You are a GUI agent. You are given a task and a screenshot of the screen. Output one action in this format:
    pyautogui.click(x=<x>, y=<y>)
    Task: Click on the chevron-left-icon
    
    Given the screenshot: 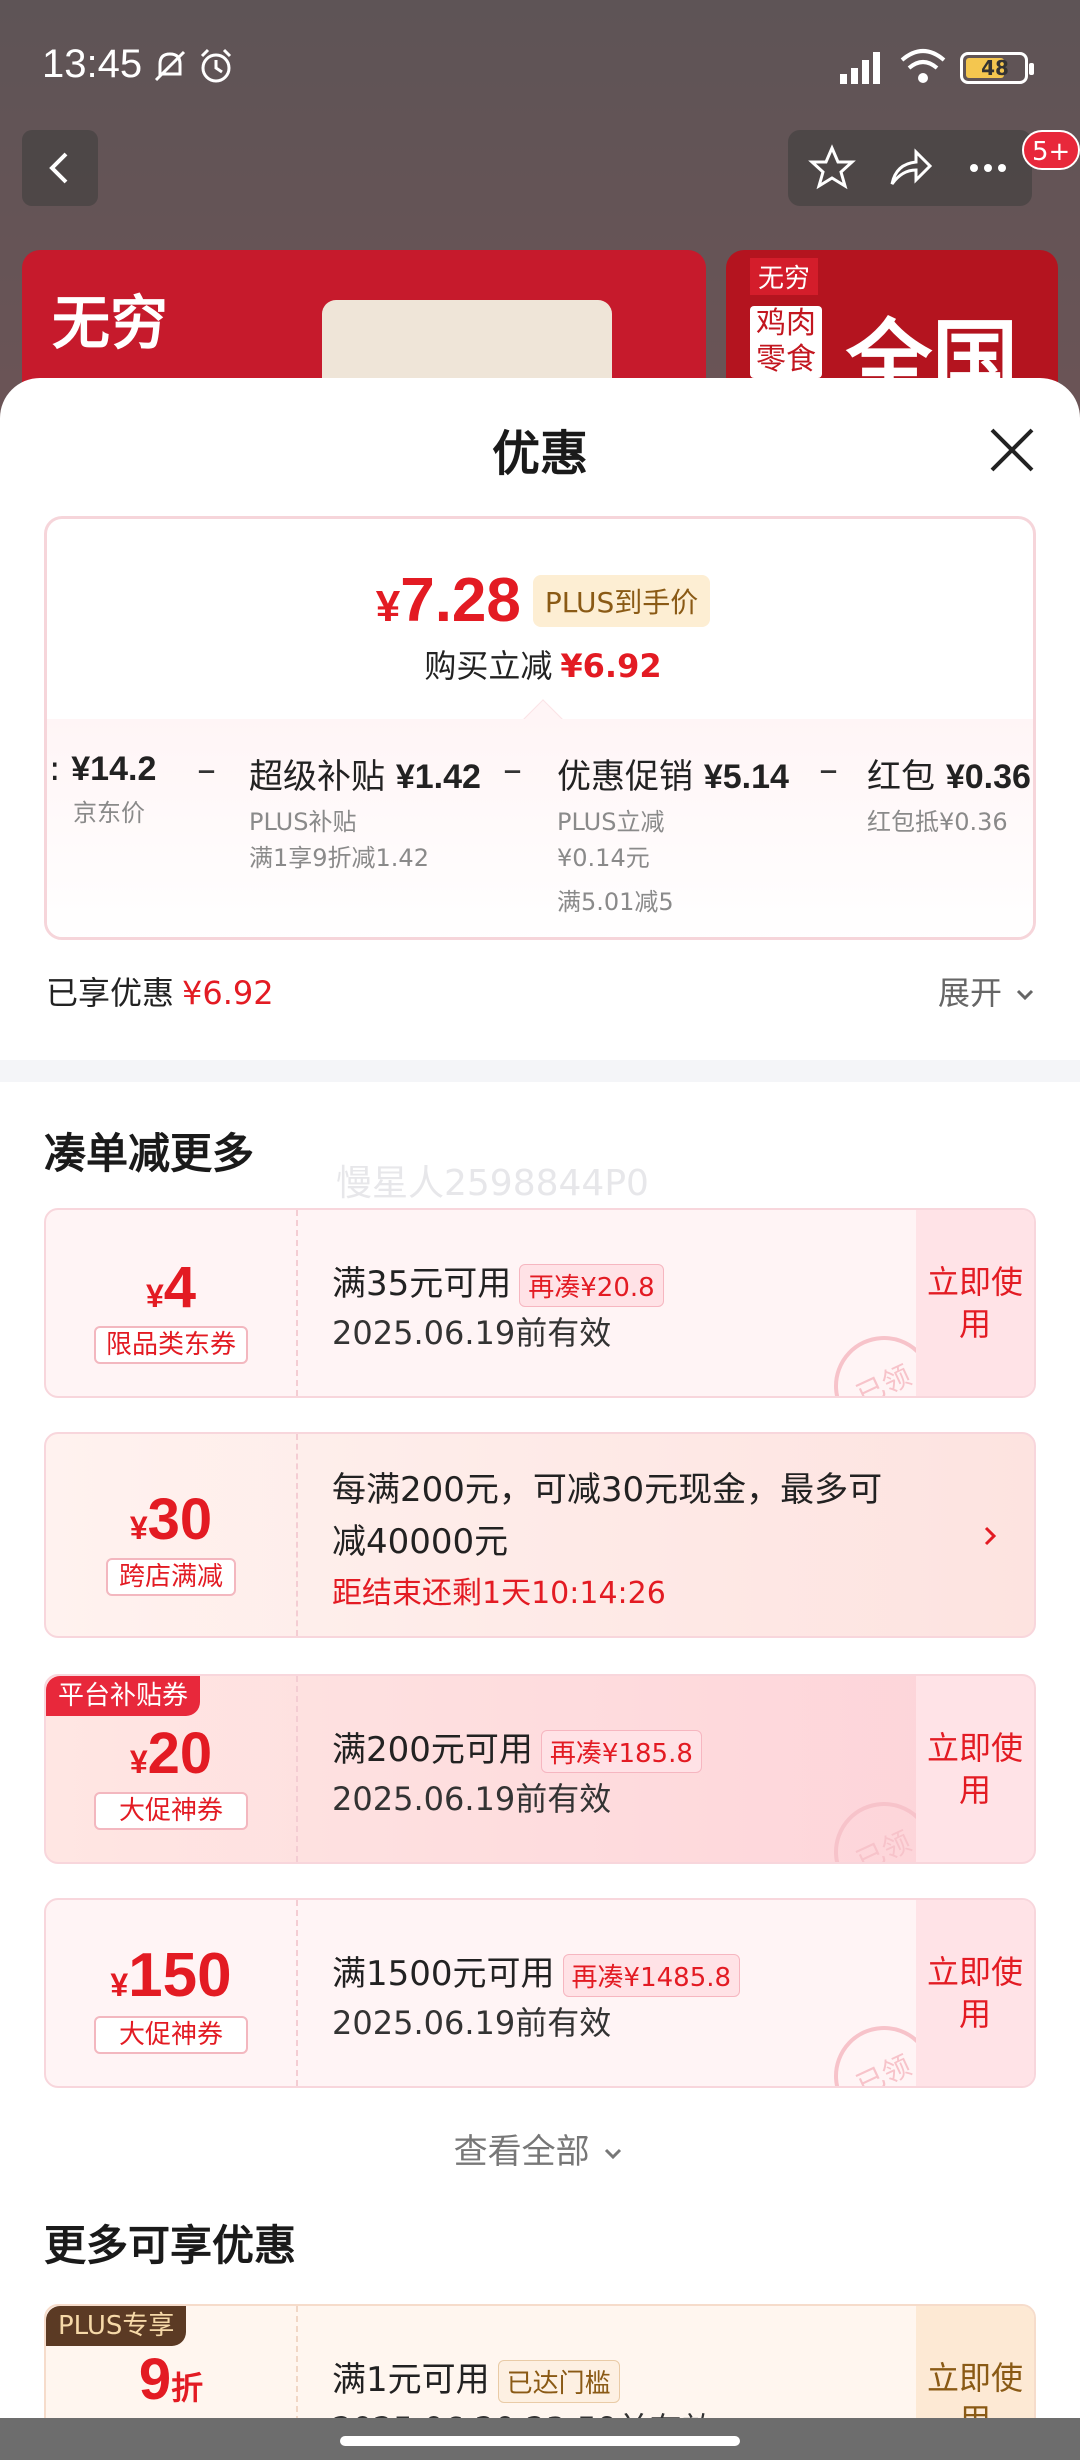 What is the action you would take?
    pyautogui.click(x=58, y=168)
    